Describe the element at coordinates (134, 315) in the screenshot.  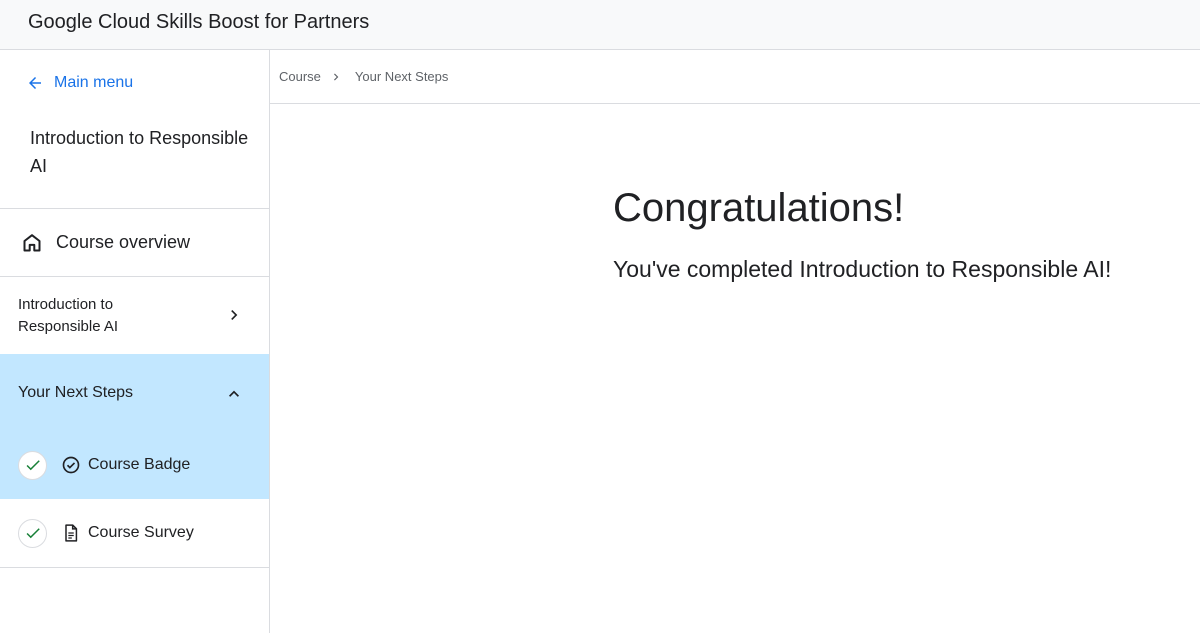
I see `nav-module-intro: Introduction to Responsible AI` at that location.